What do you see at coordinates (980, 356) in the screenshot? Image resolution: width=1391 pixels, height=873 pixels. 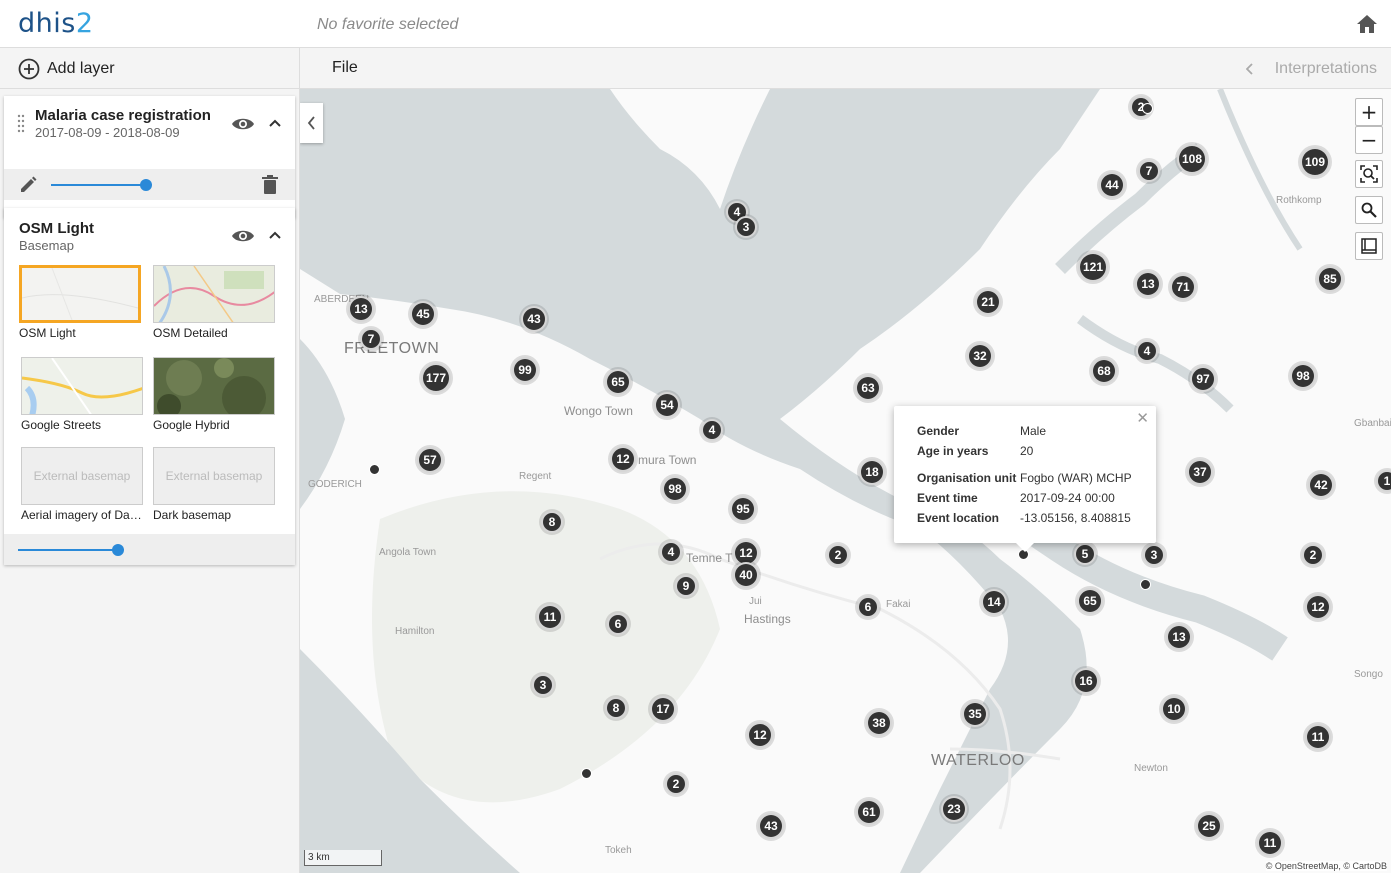 I see `event-cluster: 32` at bounding box center [980, 356].